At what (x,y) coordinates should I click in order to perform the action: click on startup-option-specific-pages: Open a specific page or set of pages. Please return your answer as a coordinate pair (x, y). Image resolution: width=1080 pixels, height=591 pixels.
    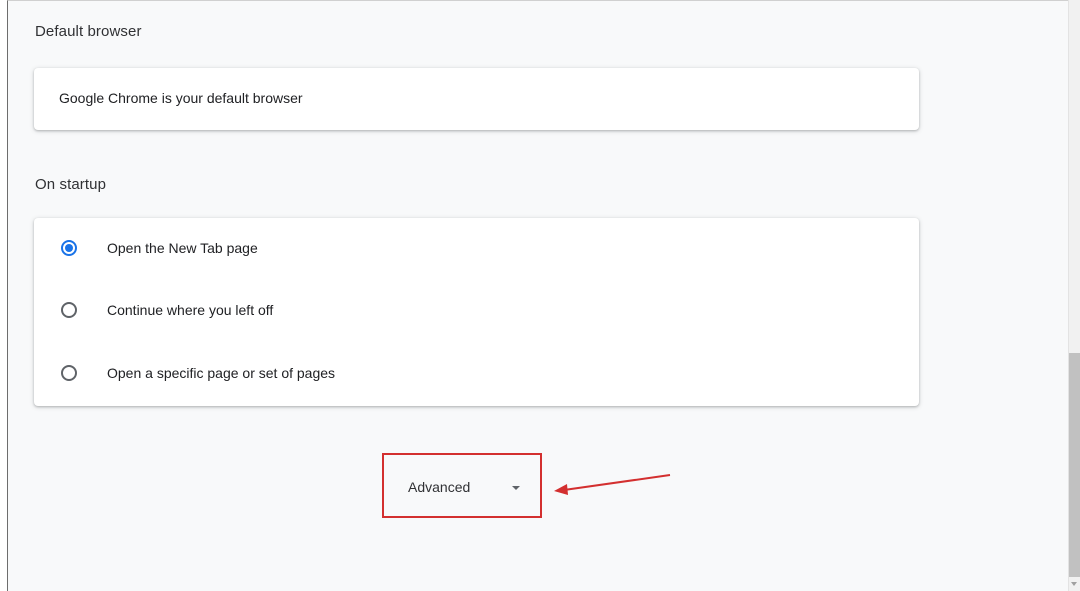
    Looking at the image, I should click on (476, 374).